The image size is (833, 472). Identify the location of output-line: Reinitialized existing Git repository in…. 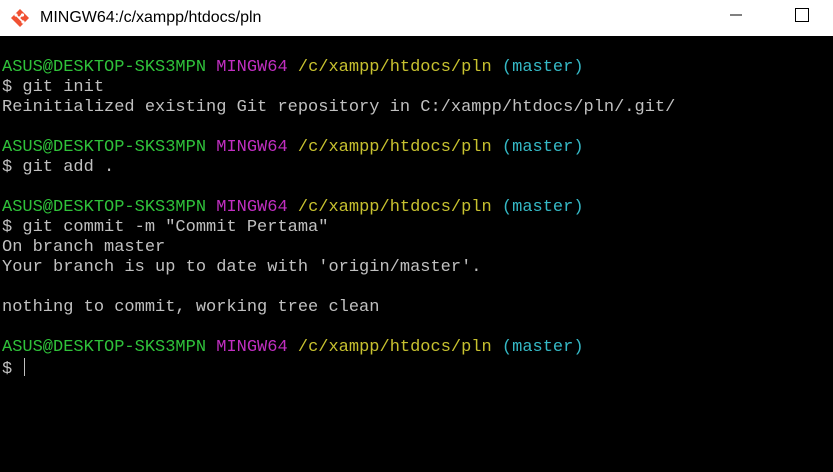
(339, 107).